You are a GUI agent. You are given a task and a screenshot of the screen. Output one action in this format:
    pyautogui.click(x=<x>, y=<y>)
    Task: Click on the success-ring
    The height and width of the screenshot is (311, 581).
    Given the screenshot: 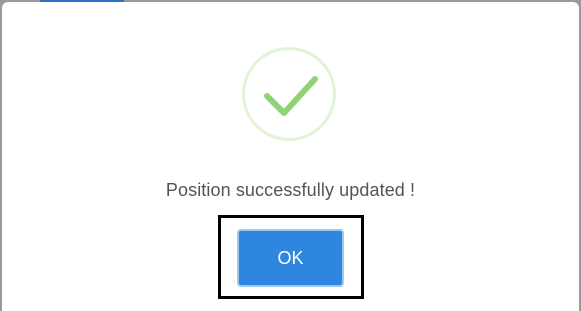 What is the action you would take?
    pyautogui.click(x=289, y=94)
    